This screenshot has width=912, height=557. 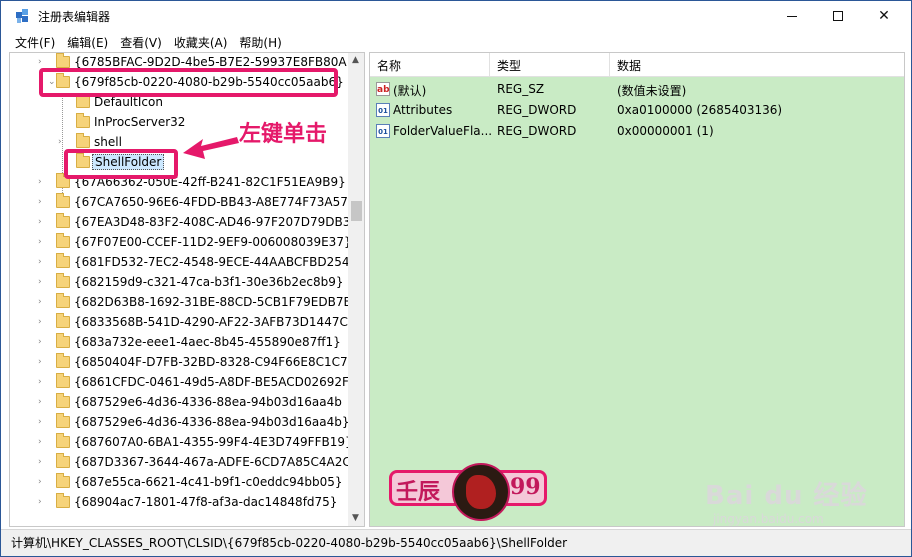 What do you see at coordinates (31, 42) in the screenshot?
I see `menu-file: 文件(F)` at bounding box center [31, 42].